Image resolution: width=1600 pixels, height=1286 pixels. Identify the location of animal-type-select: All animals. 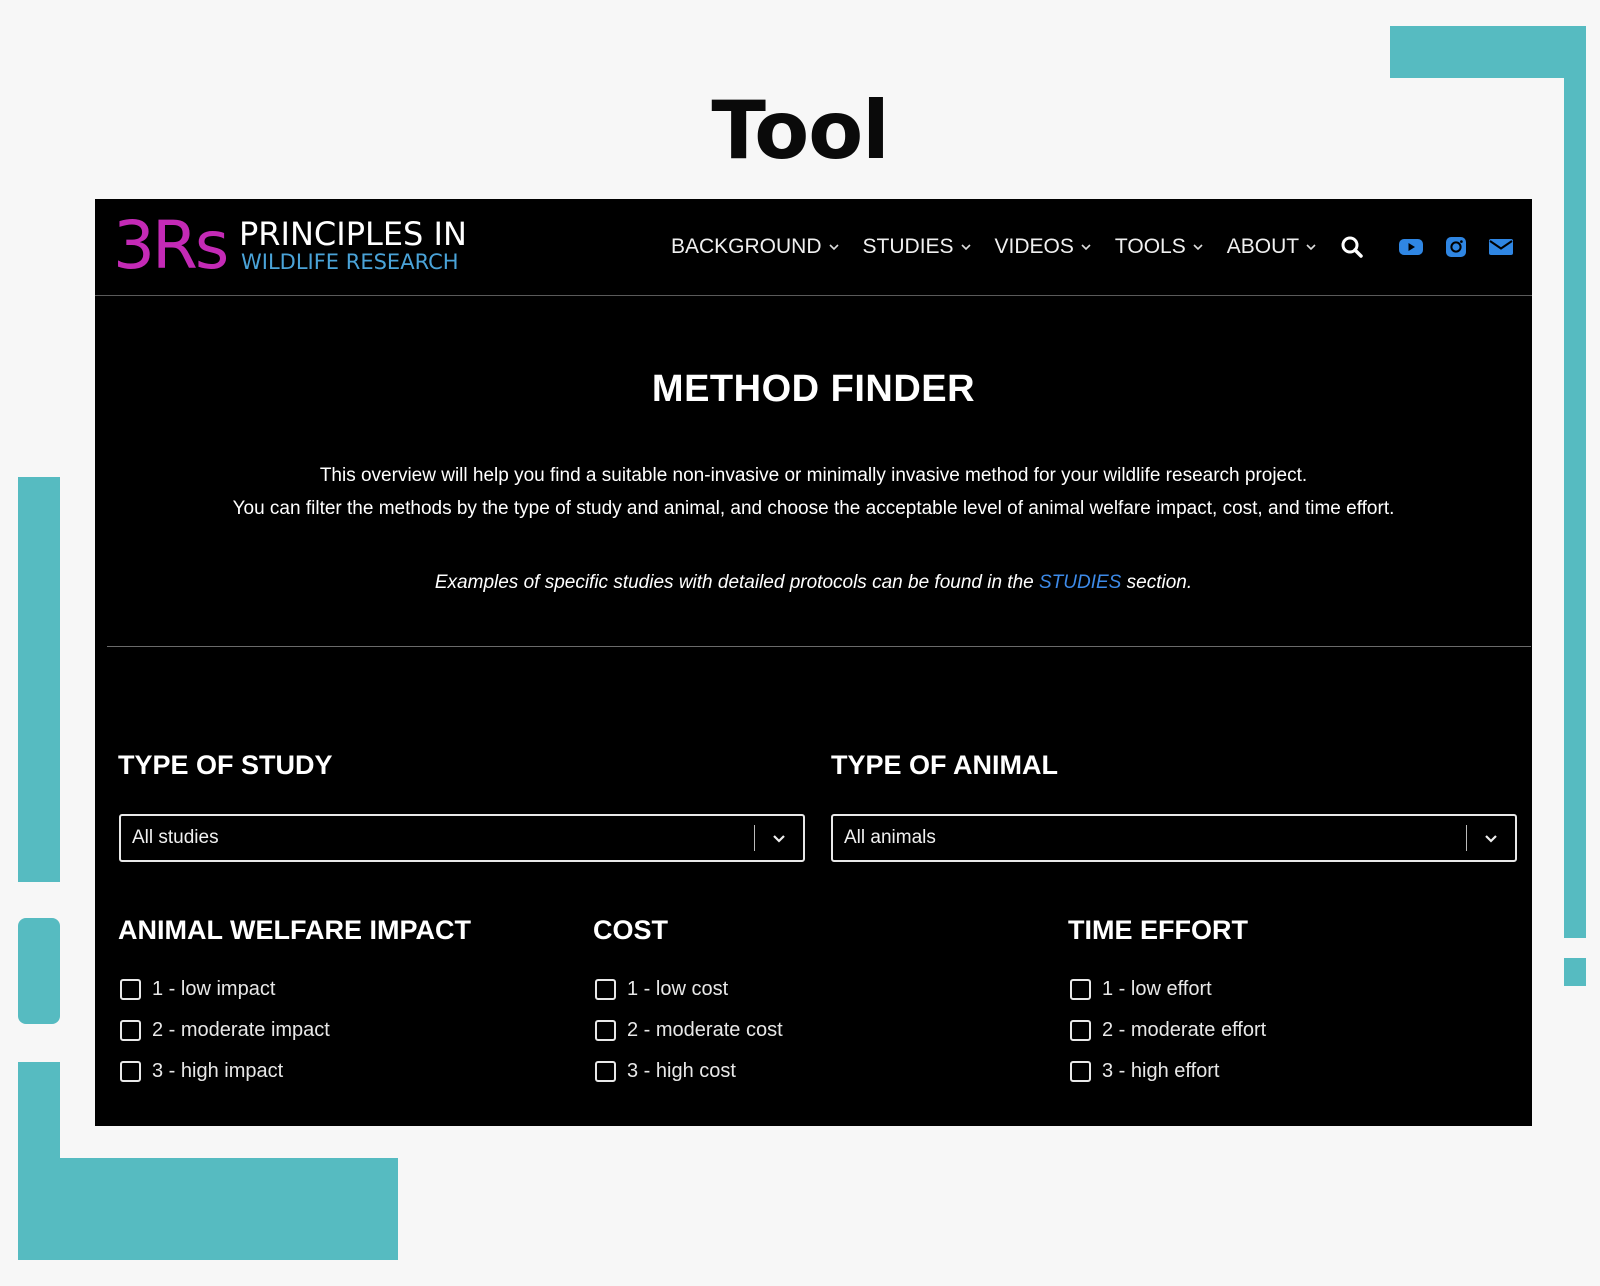
(1174, 838).